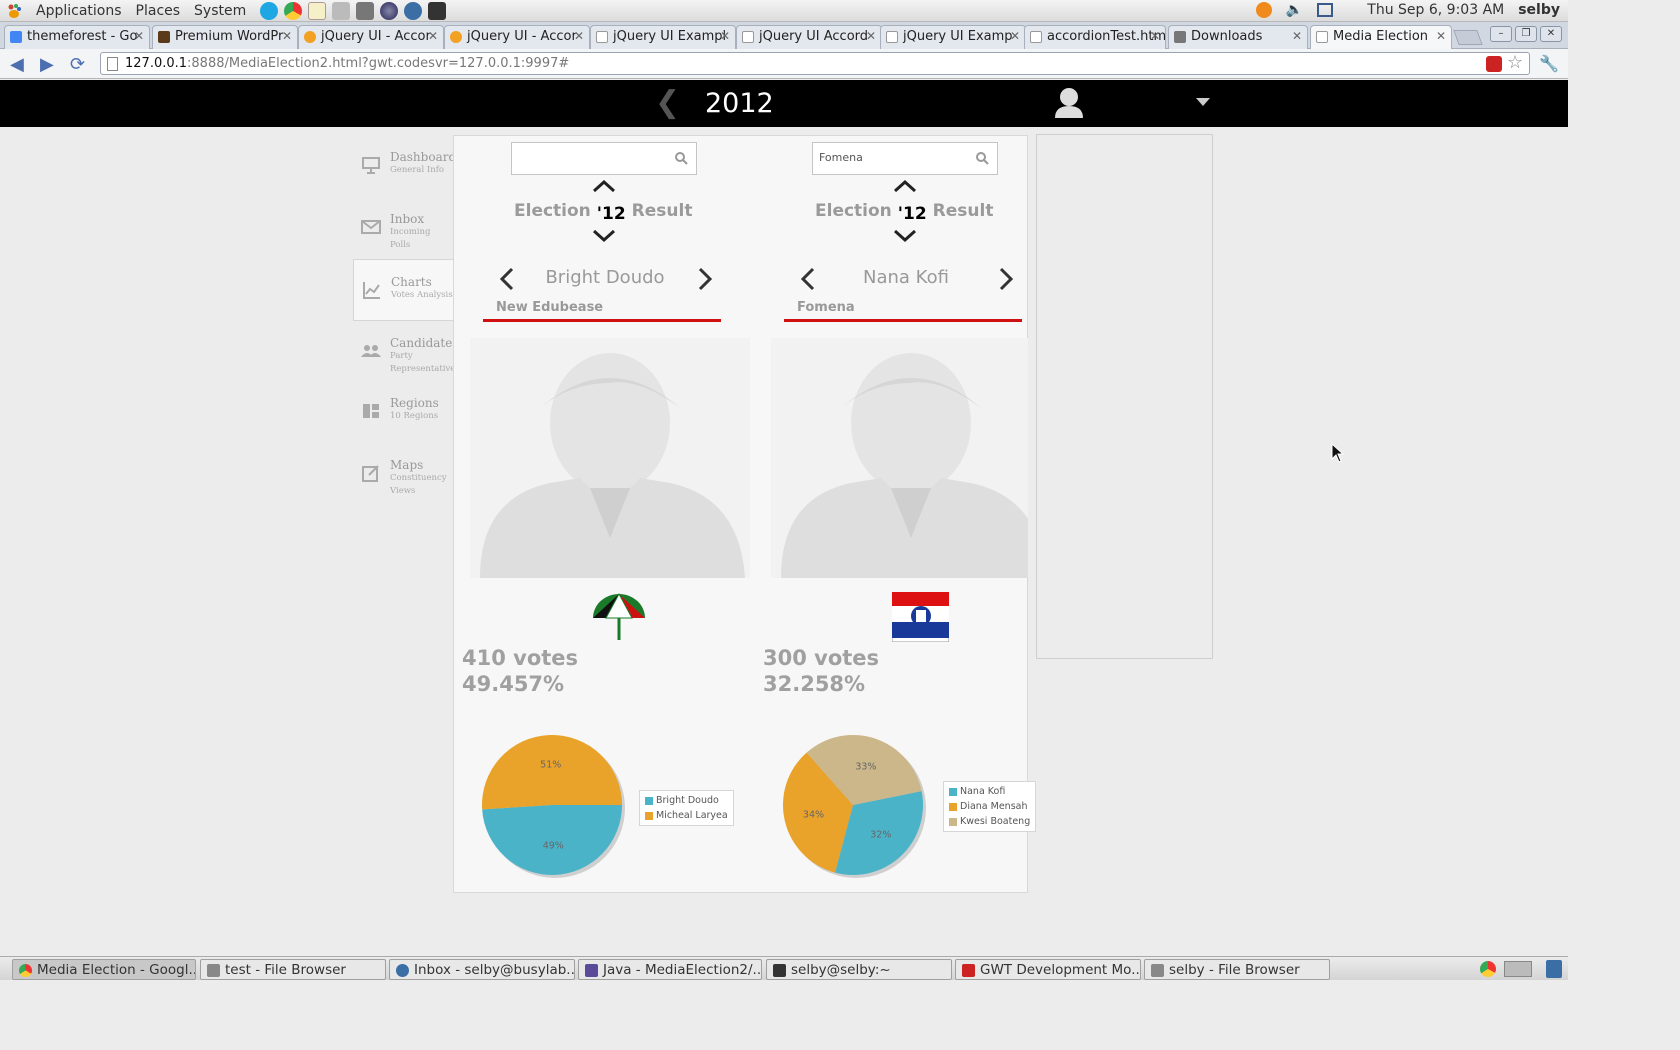 Image resolution: width=1680 pixels, height=1050 pixels. Describe the element at coordinates (1069, 102) in the screenshot. I see `user-avatar-icon` at that location.